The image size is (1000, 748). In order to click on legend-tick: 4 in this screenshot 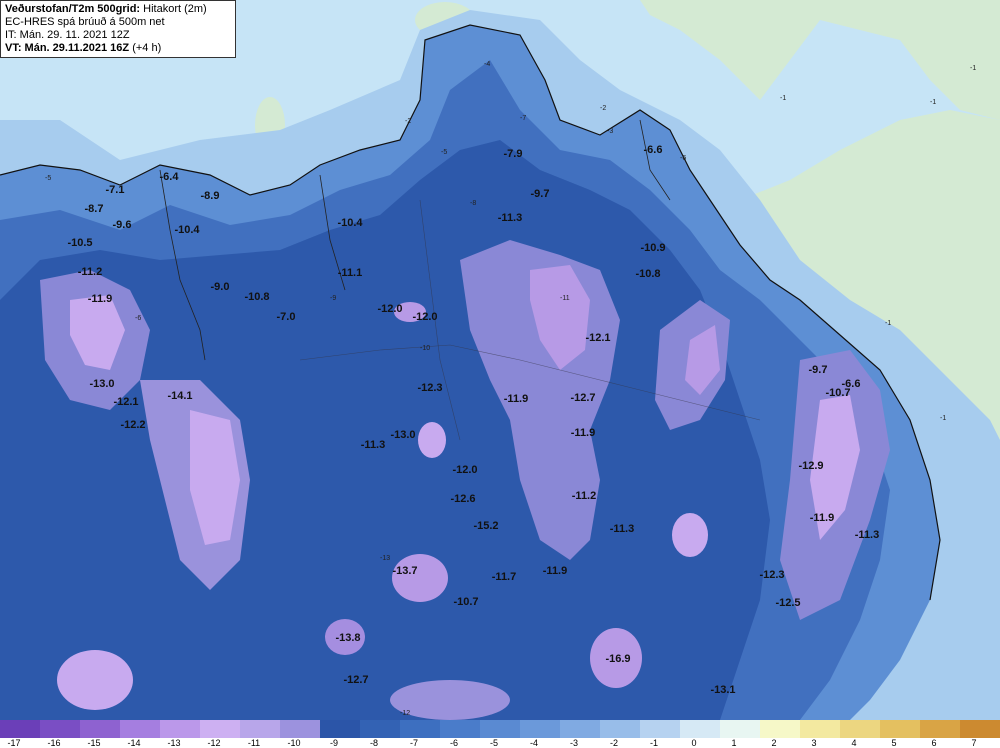, I will do `click(854, 743)`.